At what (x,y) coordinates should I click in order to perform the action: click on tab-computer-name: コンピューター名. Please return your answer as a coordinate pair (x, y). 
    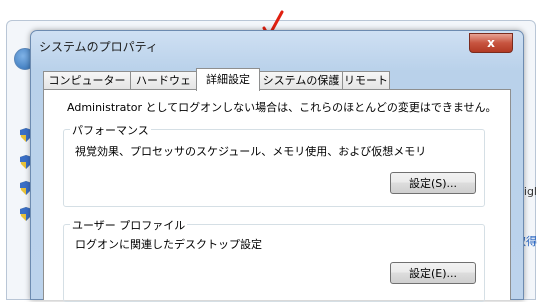
    Looking at the image, I should click on (87, 88).